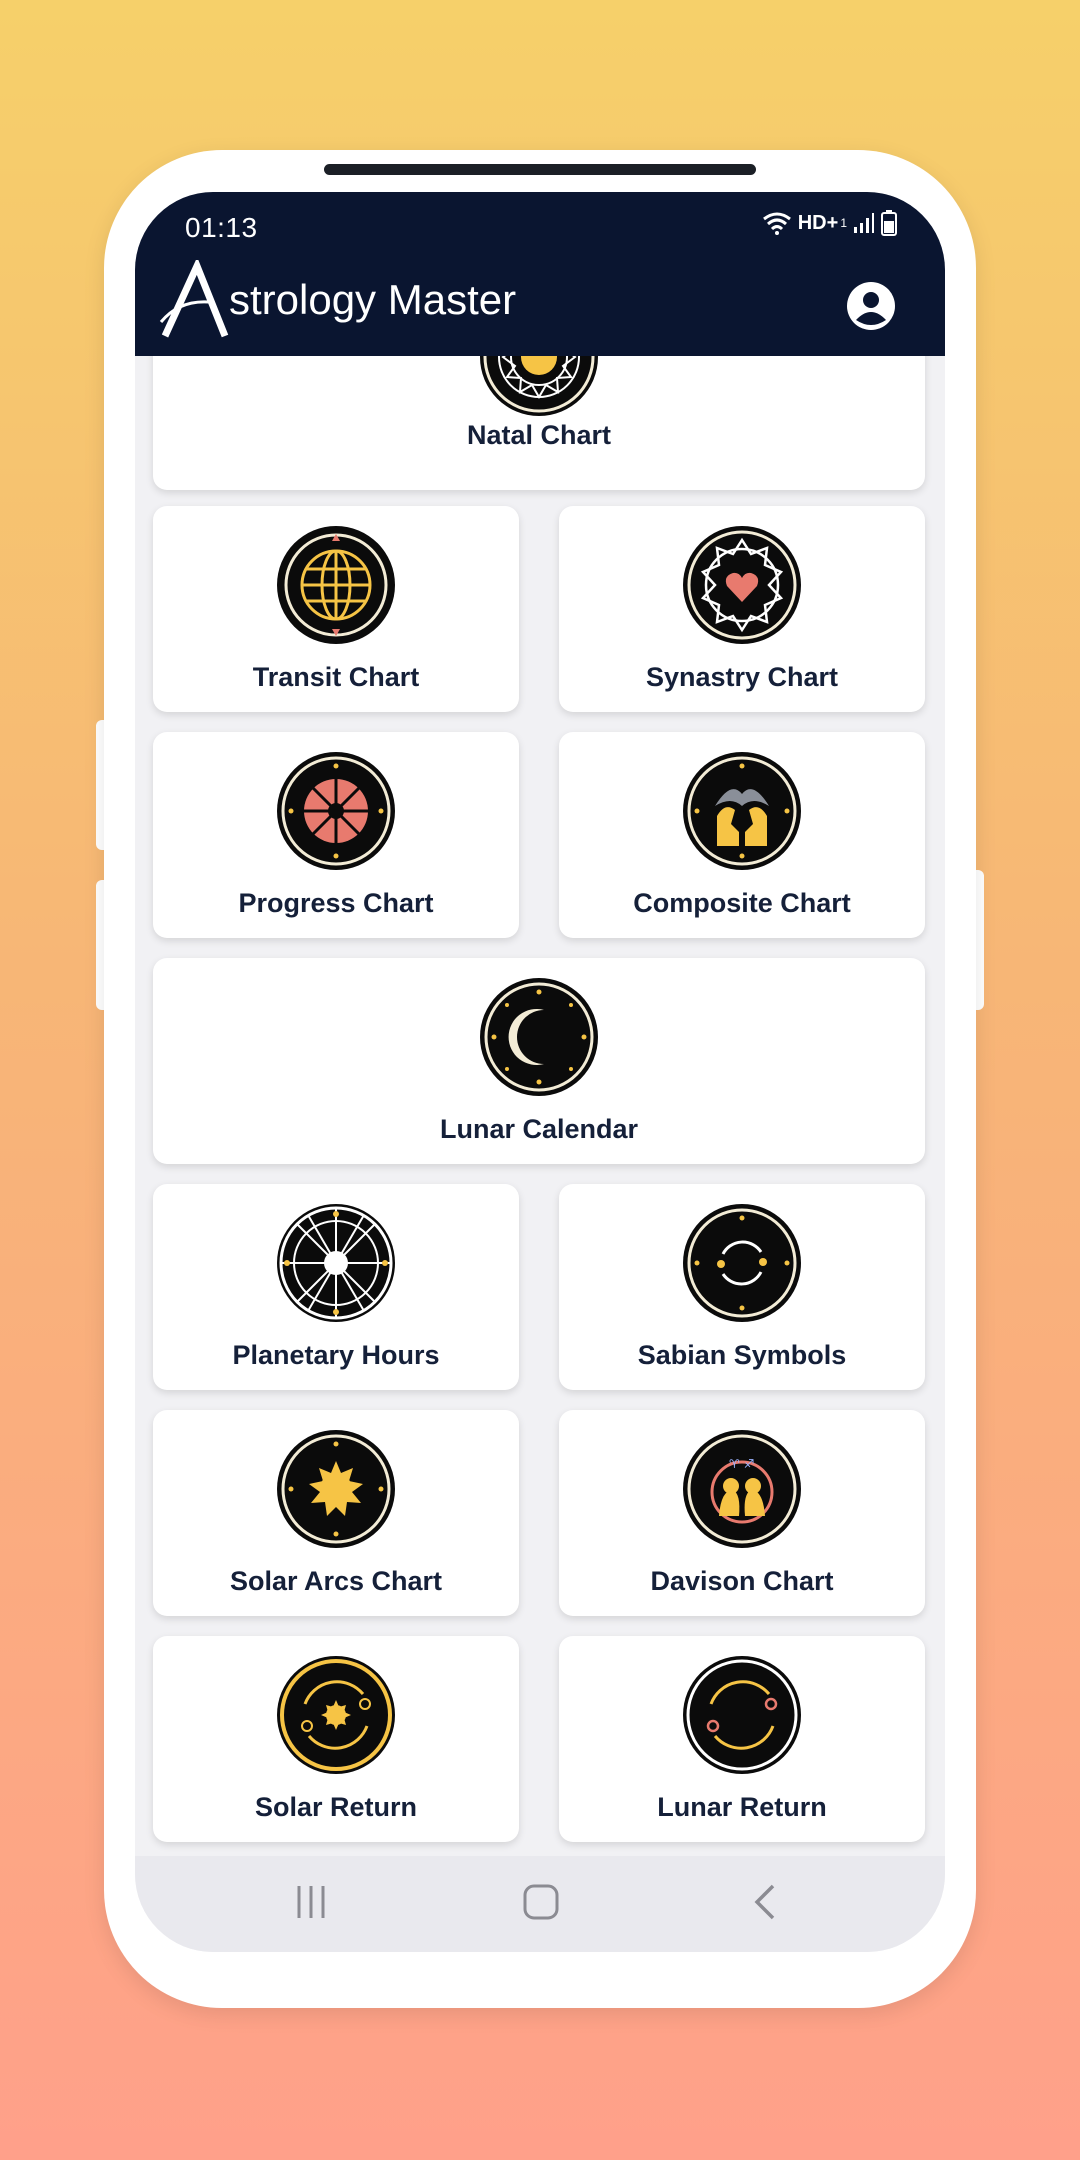  I want to click on solar-return-label: Solar Return, so click(336, 1807).